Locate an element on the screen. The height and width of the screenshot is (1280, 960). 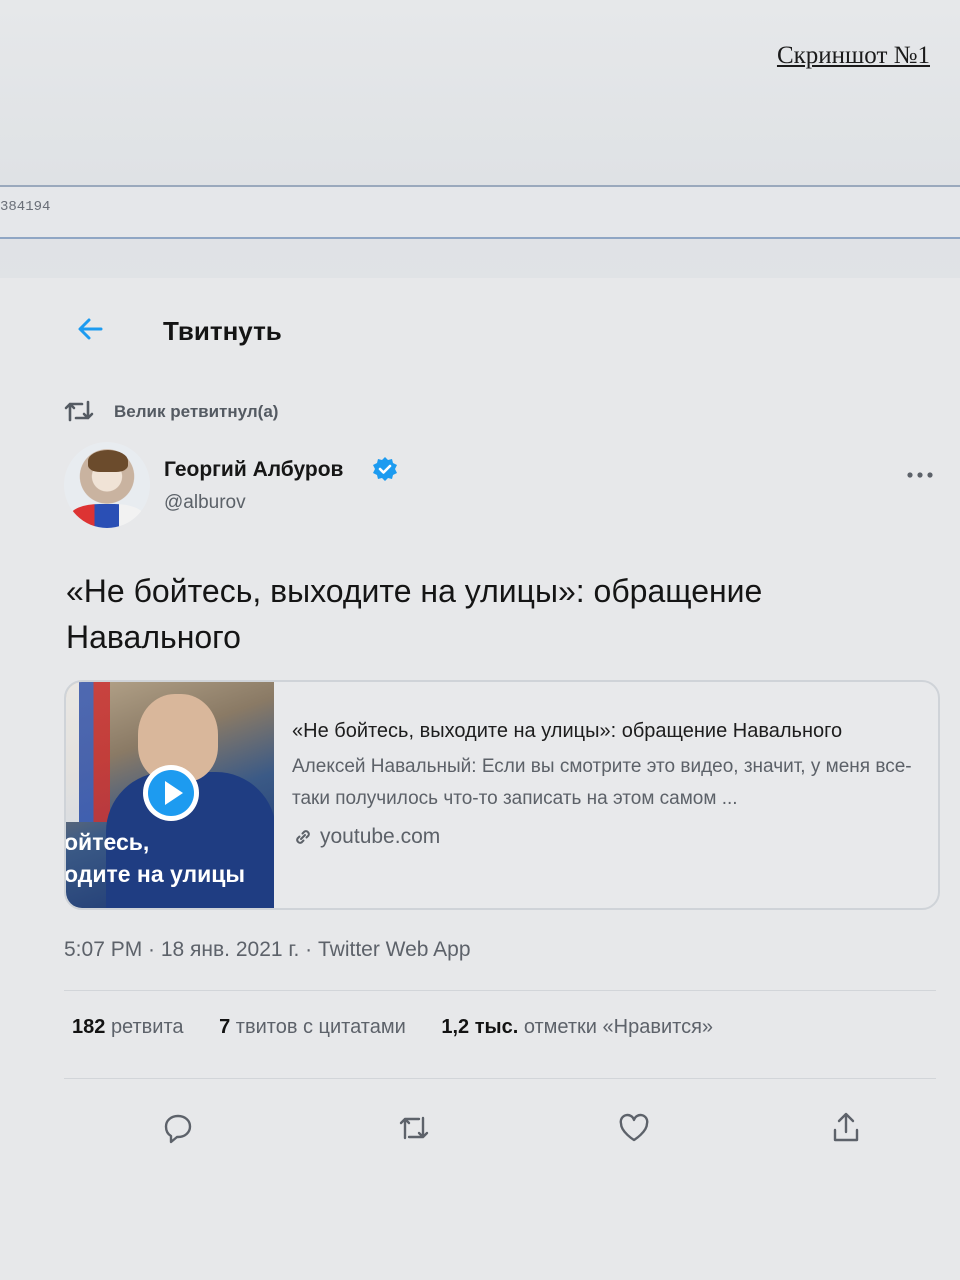
author-name: Георгий Албуров is located at coordinates (253, 470).